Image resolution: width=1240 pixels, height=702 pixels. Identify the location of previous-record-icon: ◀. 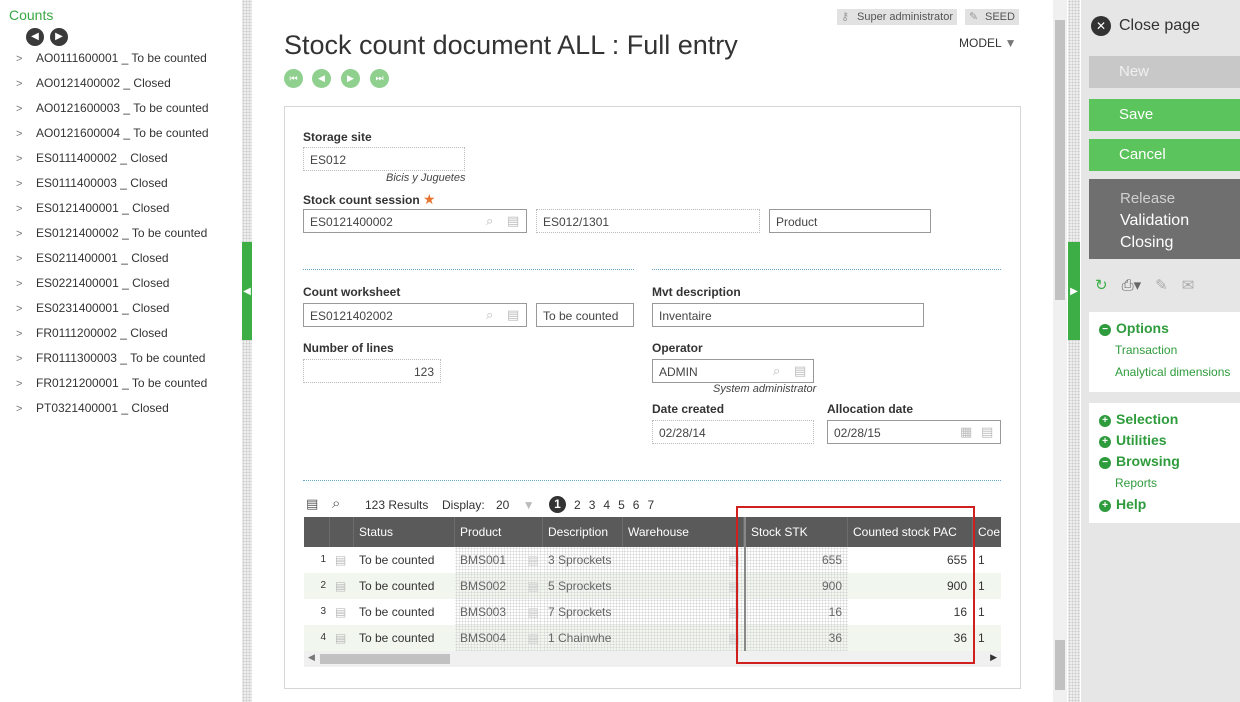
(321, 78).